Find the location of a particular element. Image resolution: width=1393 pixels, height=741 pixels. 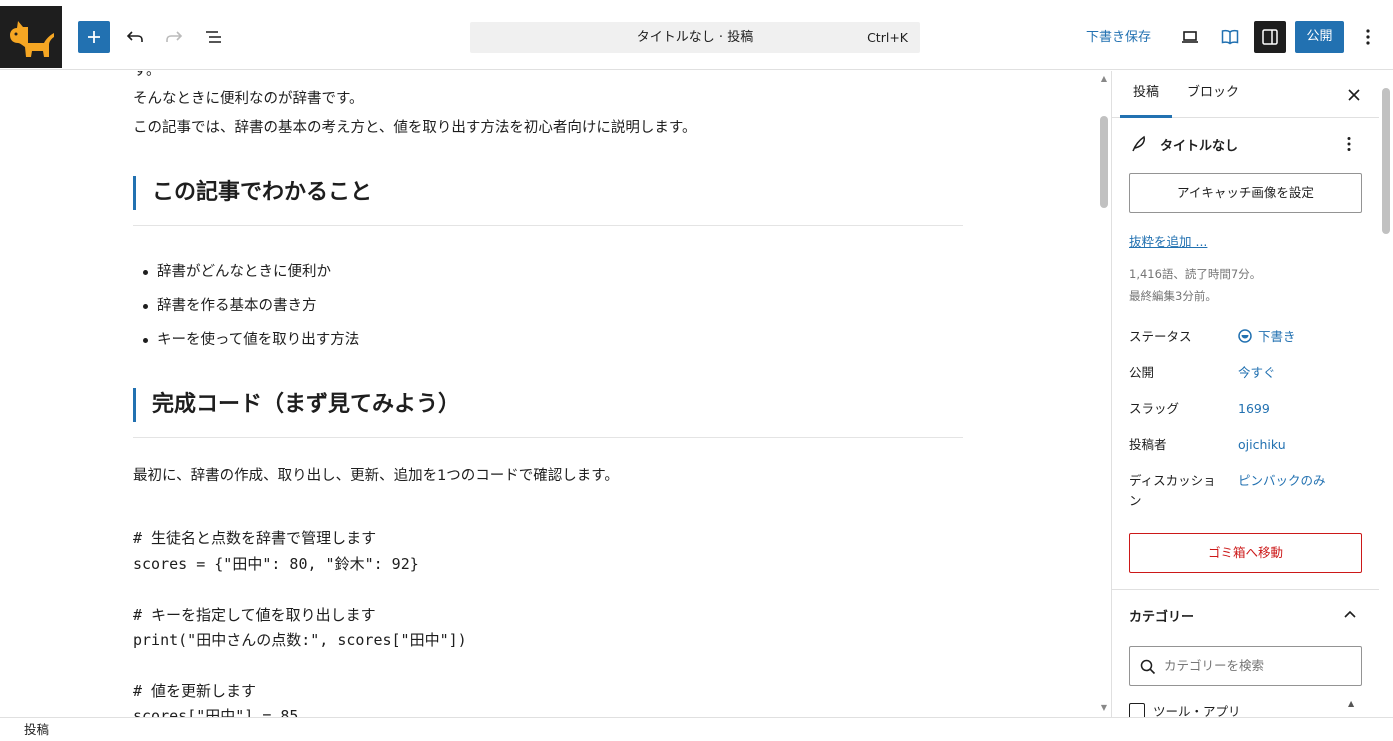

close-icon is located at coordinates (1354, 95).